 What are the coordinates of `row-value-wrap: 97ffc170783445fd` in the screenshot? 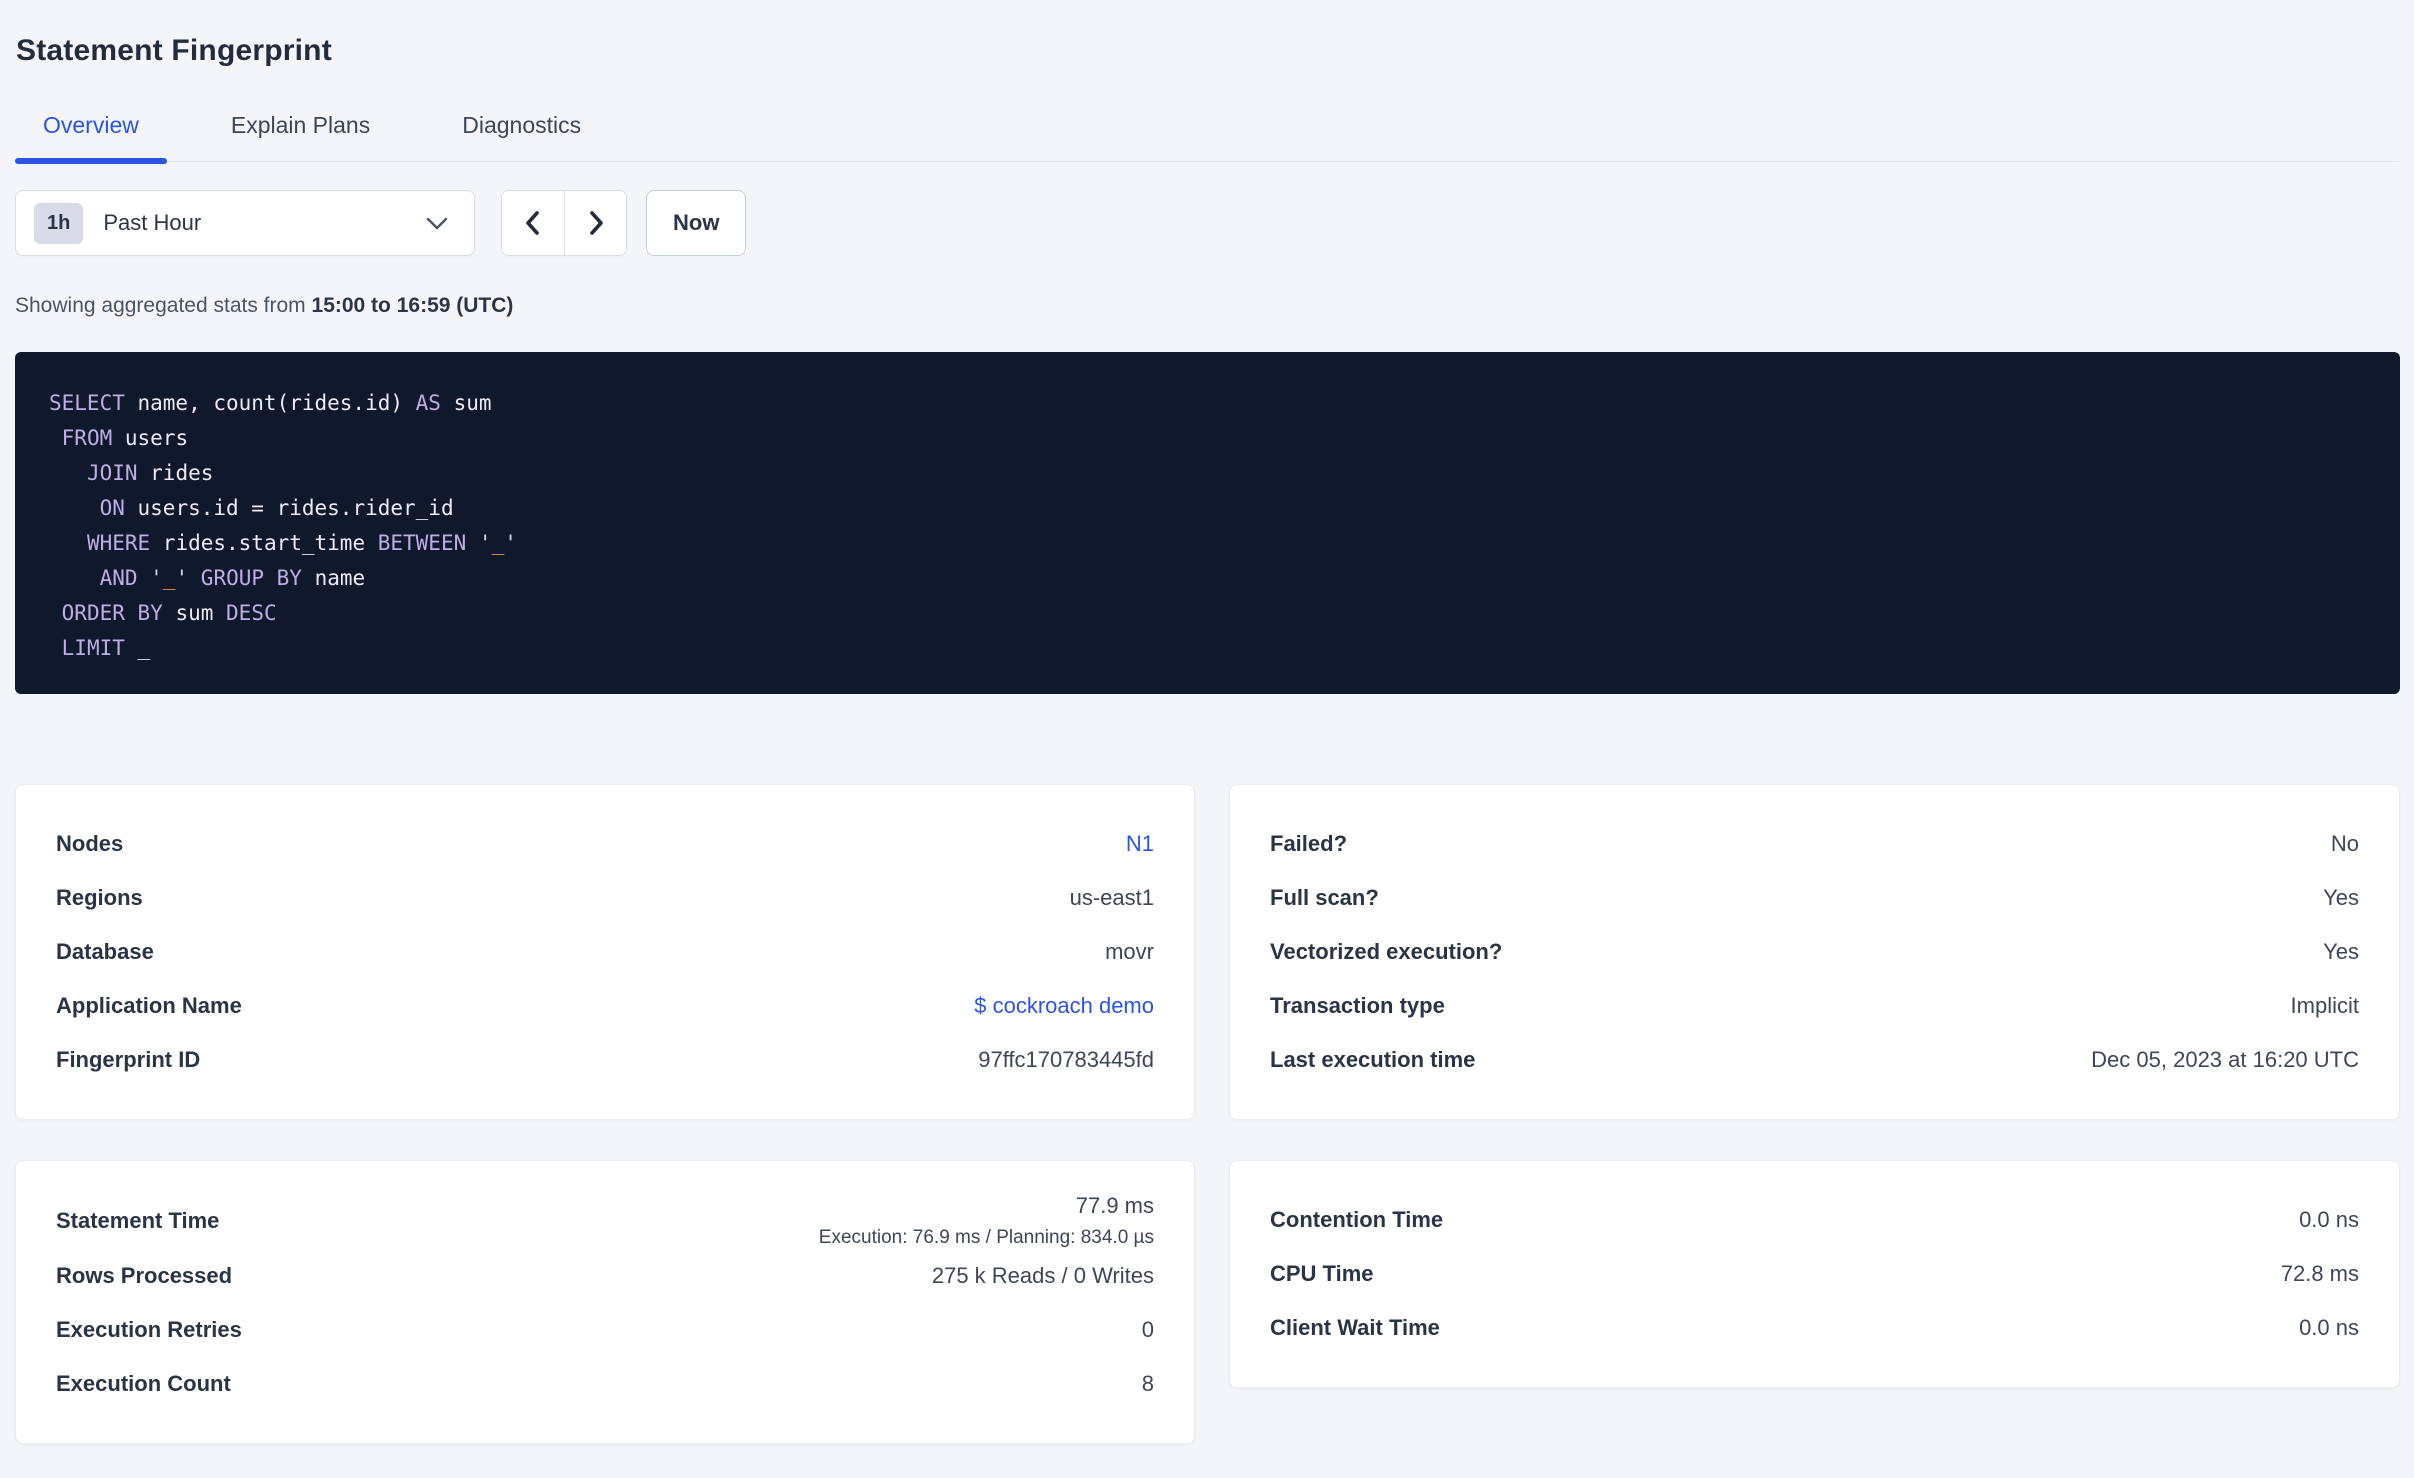 It's located at (1066, 1060).